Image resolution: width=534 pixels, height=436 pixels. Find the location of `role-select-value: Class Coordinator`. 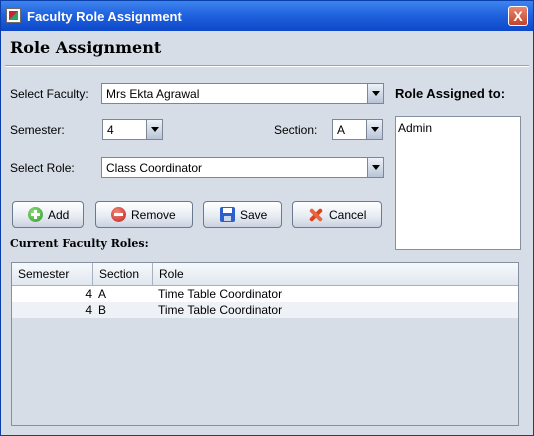

role-select-value: Class Coordinator is located at coordinates (154, 168).